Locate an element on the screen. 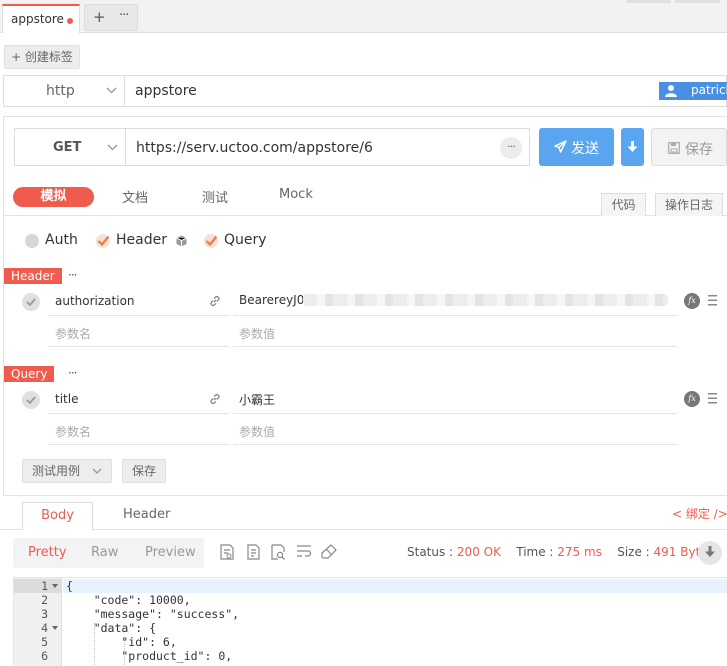 Image resolution: width=727 pixels, height=666 pixels. download-response-button is located at coordinates (710, 553).